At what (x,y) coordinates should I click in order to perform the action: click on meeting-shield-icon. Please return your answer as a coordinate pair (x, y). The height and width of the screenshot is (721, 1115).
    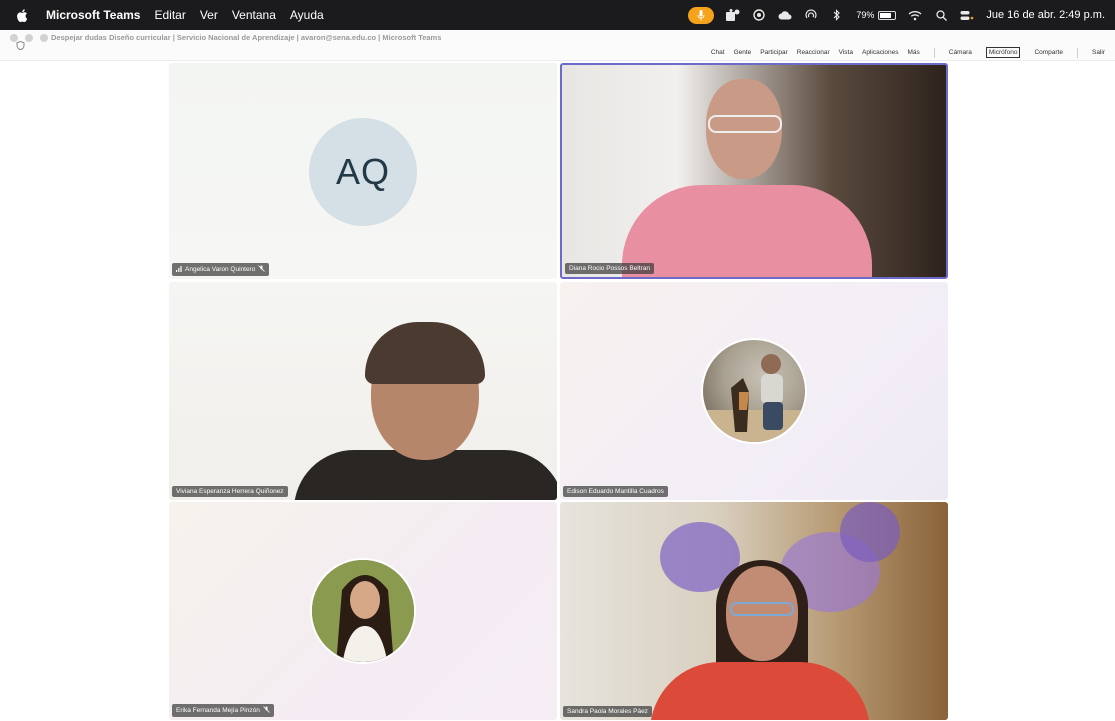
    Looking at the image, I should click on (20, 45).